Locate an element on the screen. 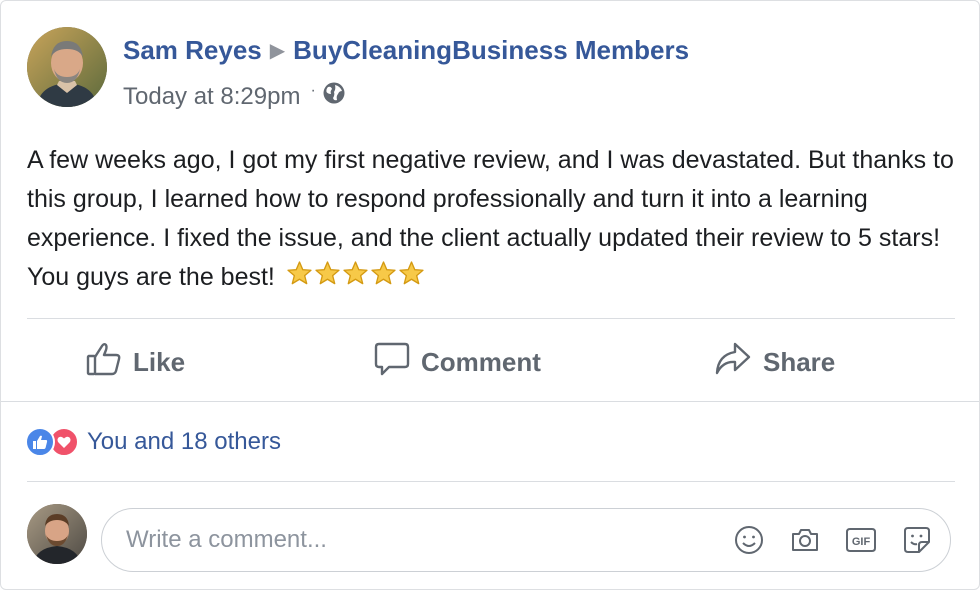 This screenshot has height=590, width=980. sticker-icon is located at coordinates (917, 540).